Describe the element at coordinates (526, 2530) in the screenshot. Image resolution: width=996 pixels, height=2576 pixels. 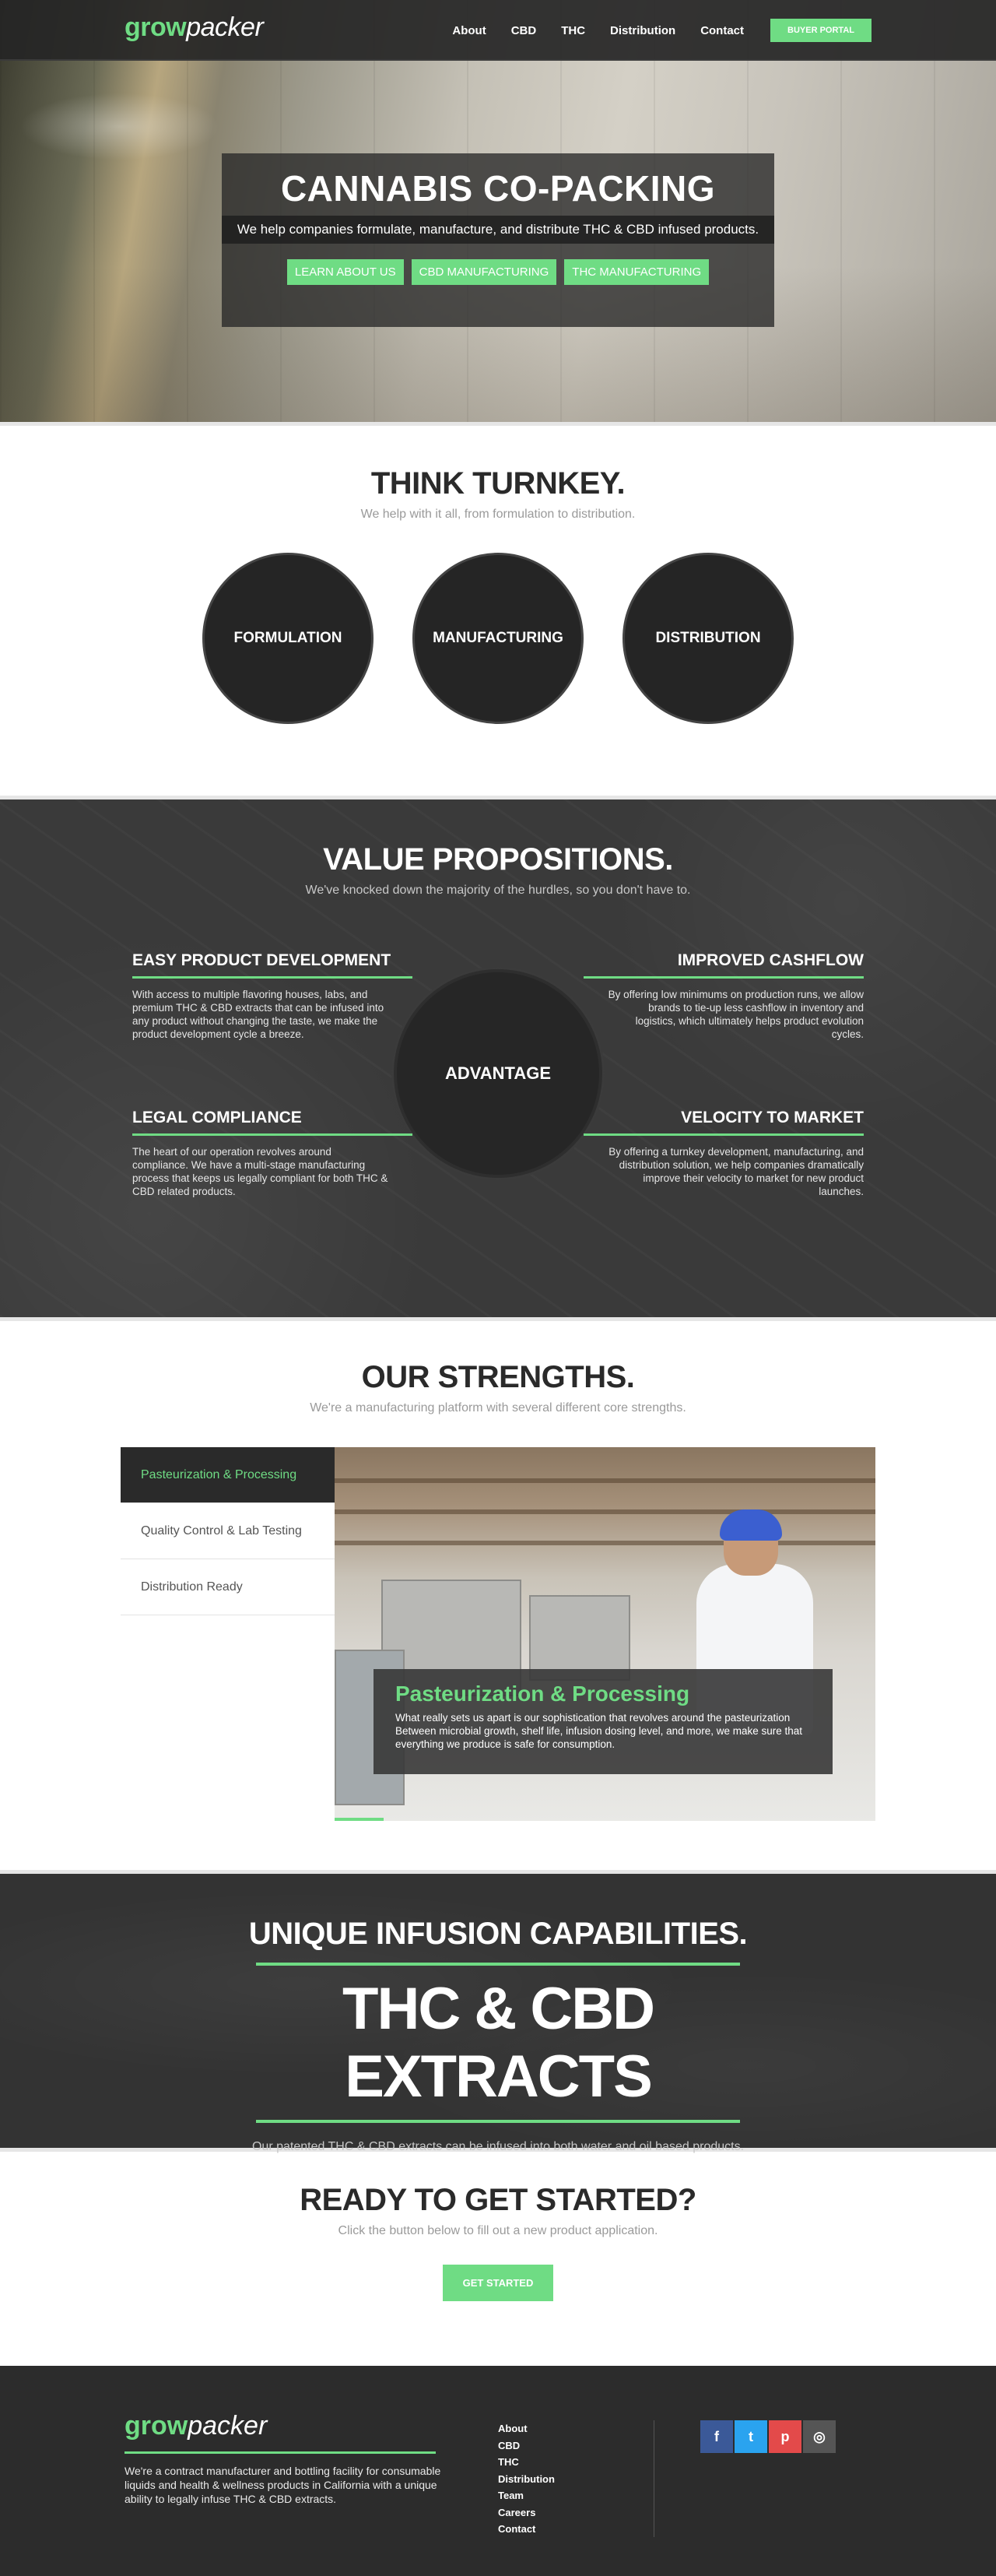
I see `footer-link-contact: Contact` at that location.